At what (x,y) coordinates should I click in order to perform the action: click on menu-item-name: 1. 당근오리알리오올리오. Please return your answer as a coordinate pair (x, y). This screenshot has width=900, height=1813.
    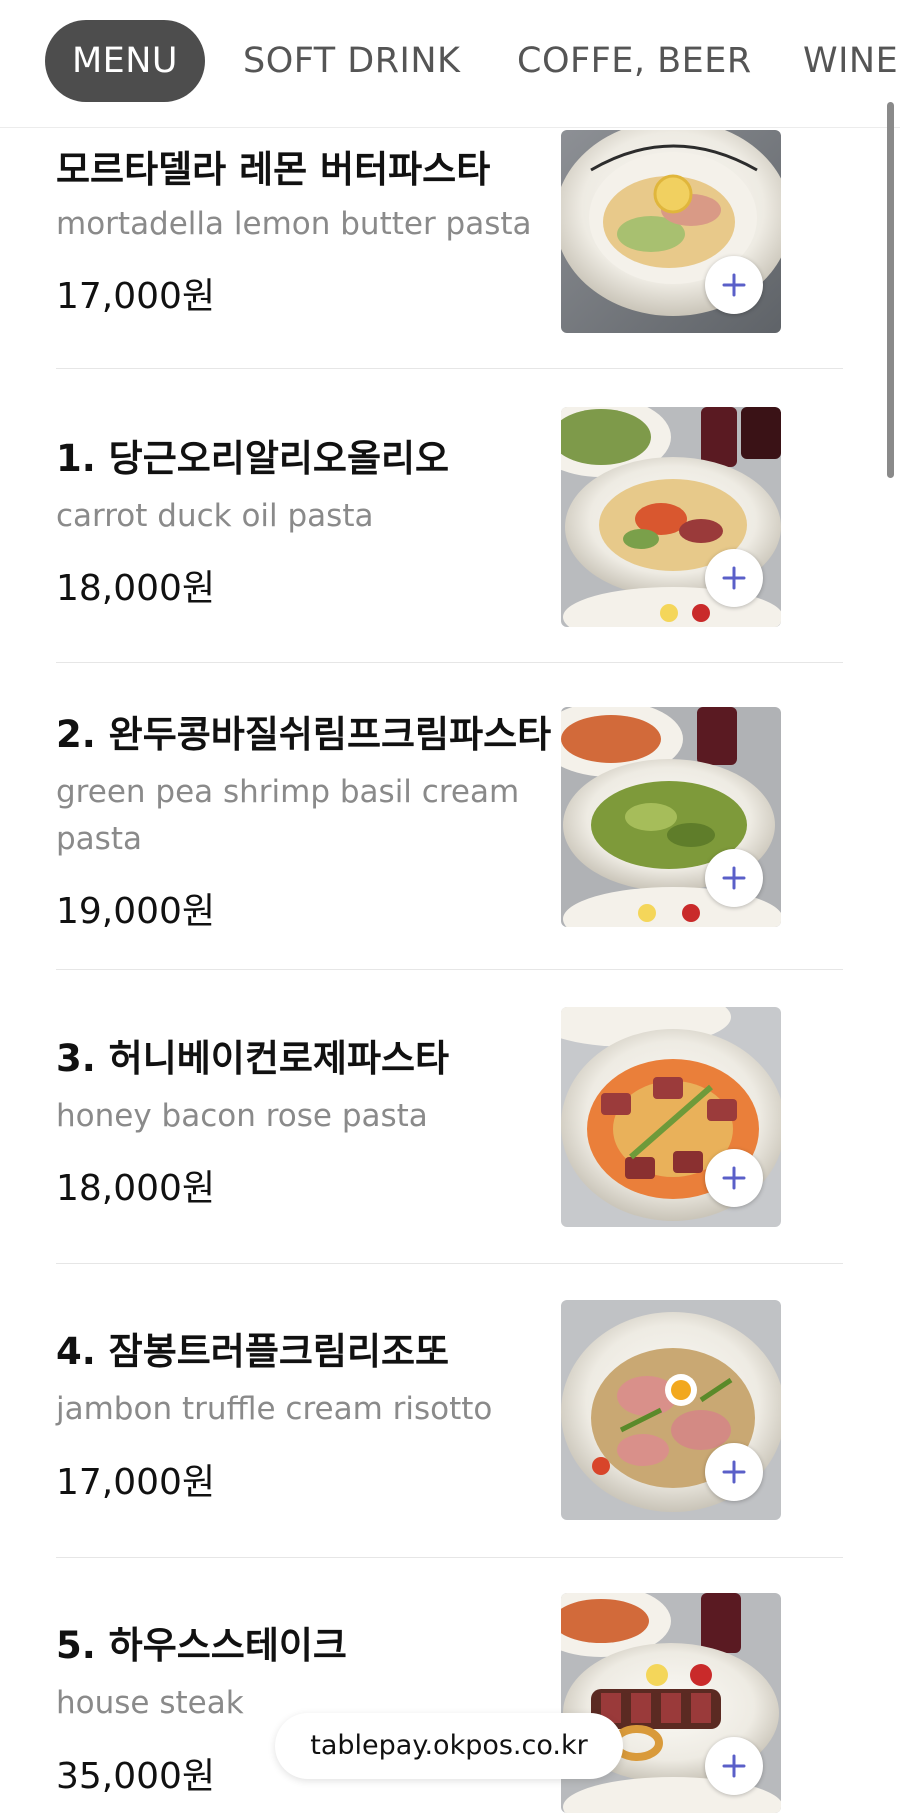
    Looking at the image, I should click on (253, 458).